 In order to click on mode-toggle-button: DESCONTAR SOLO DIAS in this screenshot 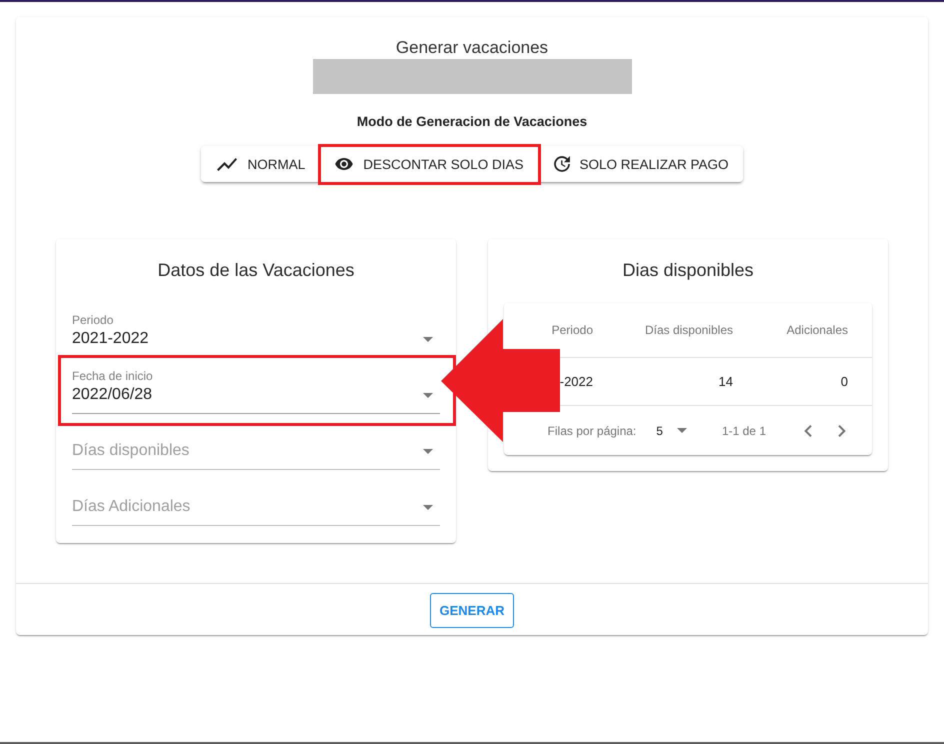, I will do `click(428, 164)`.